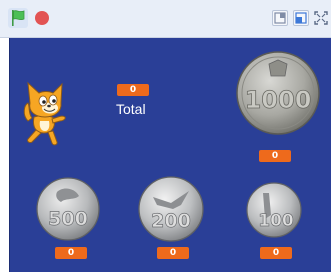 The image size is (331, 280). I want to click on coin-1000-count: 0, so click(275, 156).